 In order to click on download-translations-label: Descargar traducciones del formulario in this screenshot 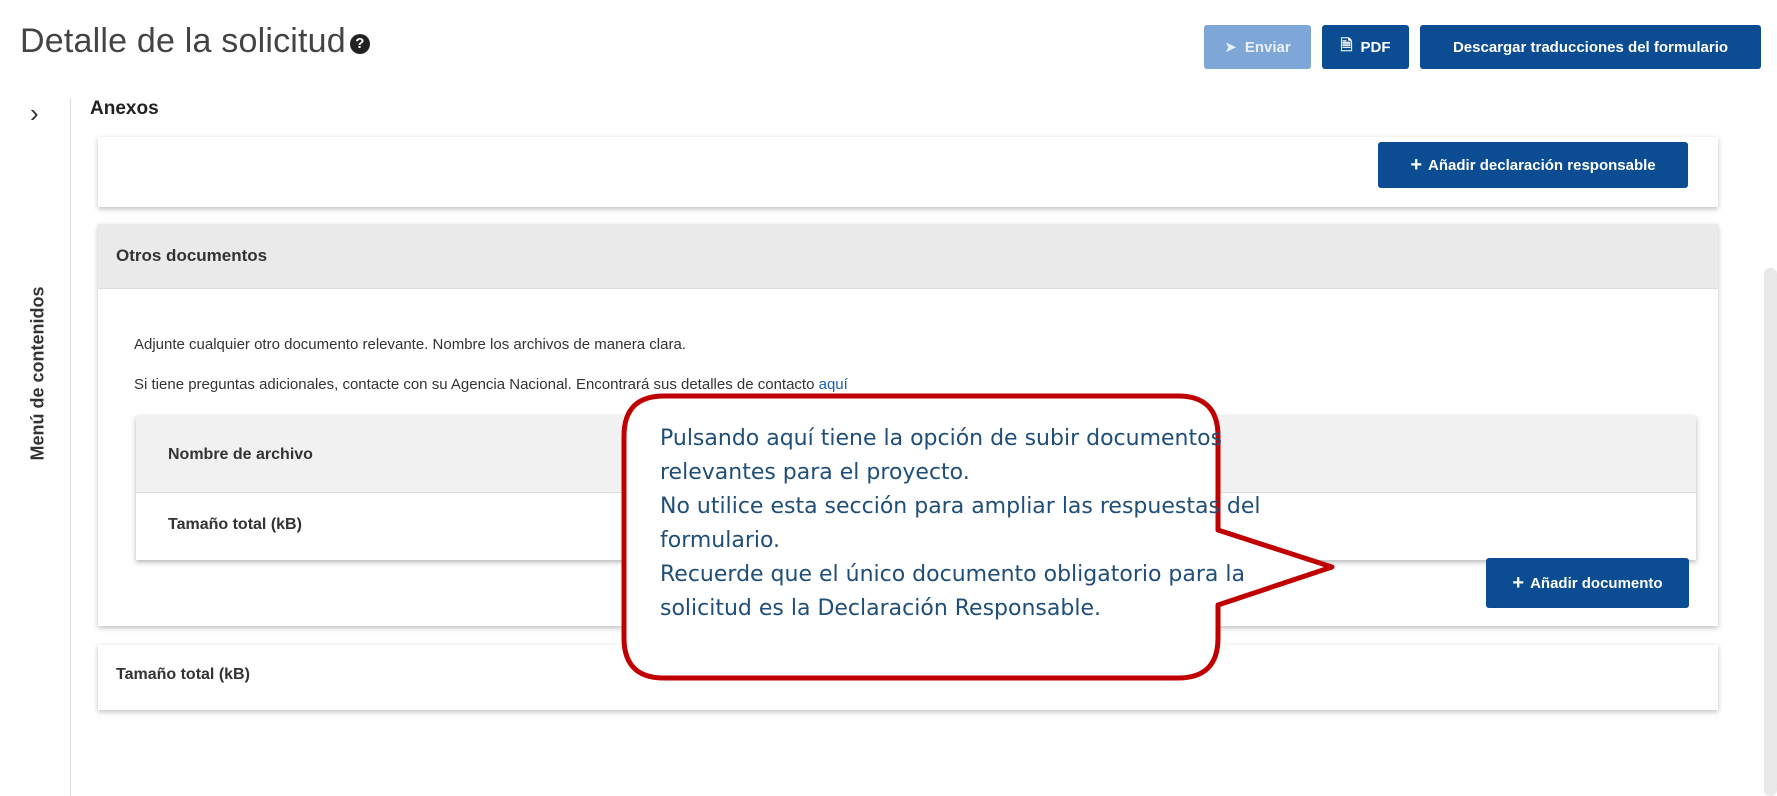, I will do `click(1590, 47)`.